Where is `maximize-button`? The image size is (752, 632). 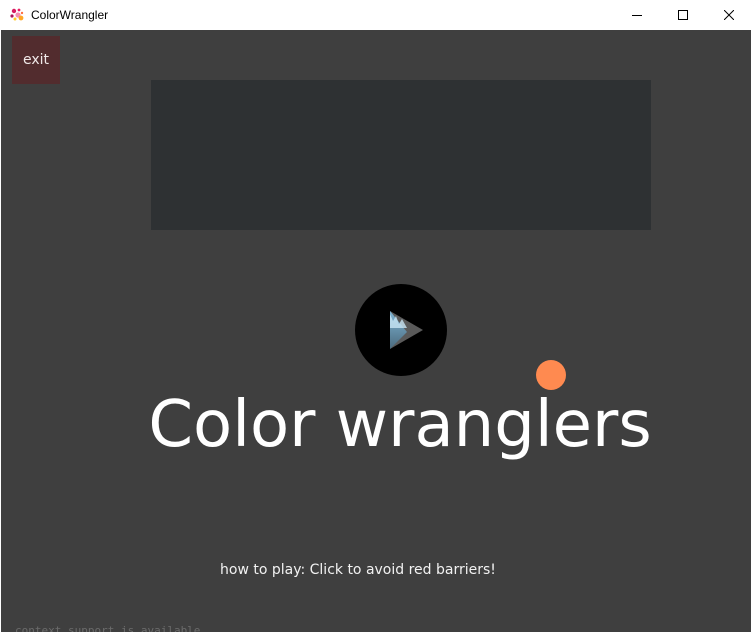
maximize-button is located at coordinates (683, 15).